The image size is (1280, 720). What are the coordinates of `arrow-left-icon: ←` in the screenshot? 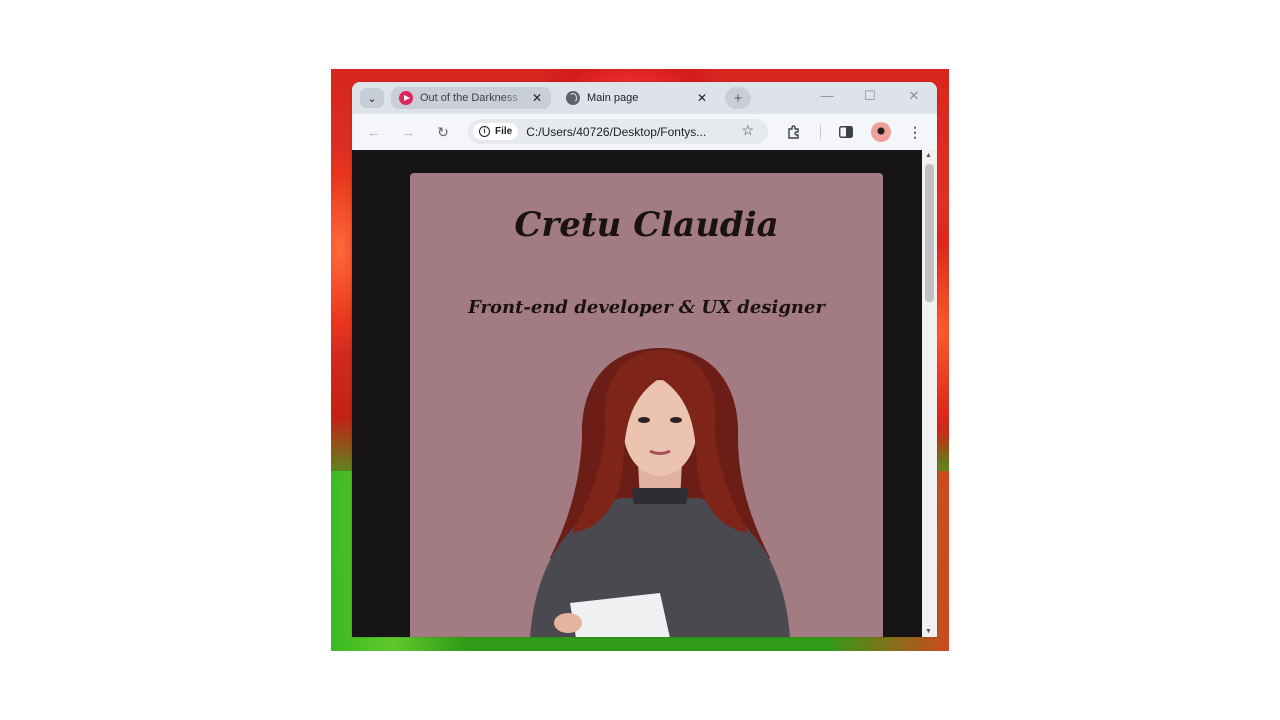 It's located at (374, 132).